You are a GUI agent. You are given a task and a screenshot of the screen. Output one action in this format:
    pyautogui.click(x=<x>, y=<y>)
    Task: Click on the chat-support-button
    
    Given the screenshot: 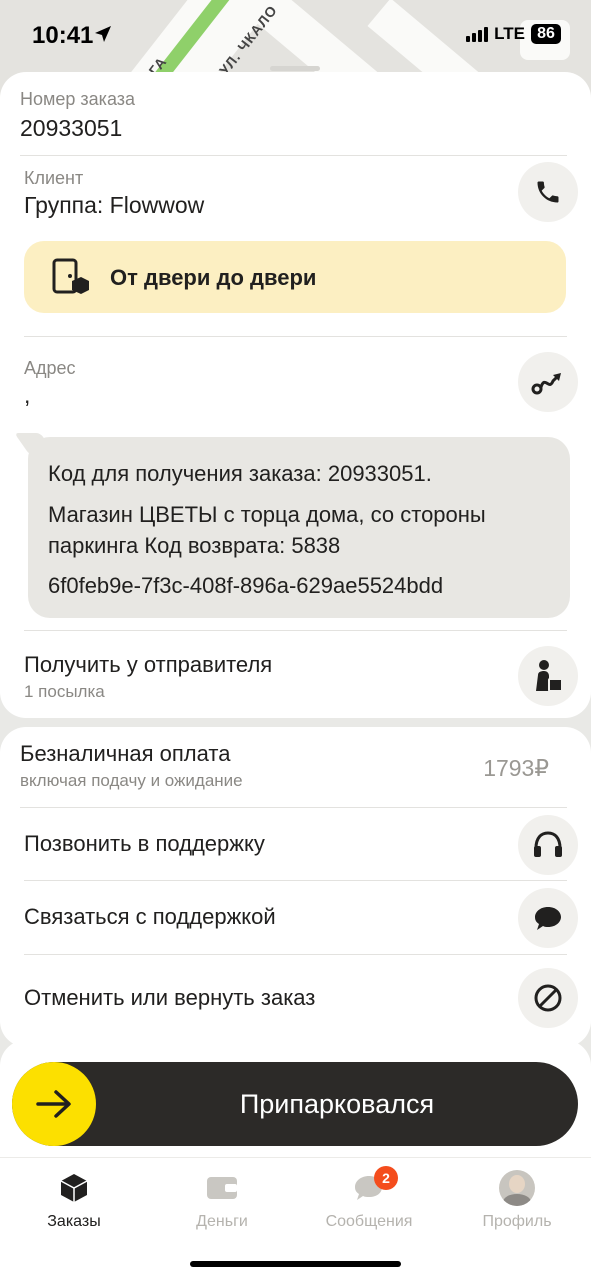 What is the action you would take?
    pyautogui.click(x=548, y=918)
    